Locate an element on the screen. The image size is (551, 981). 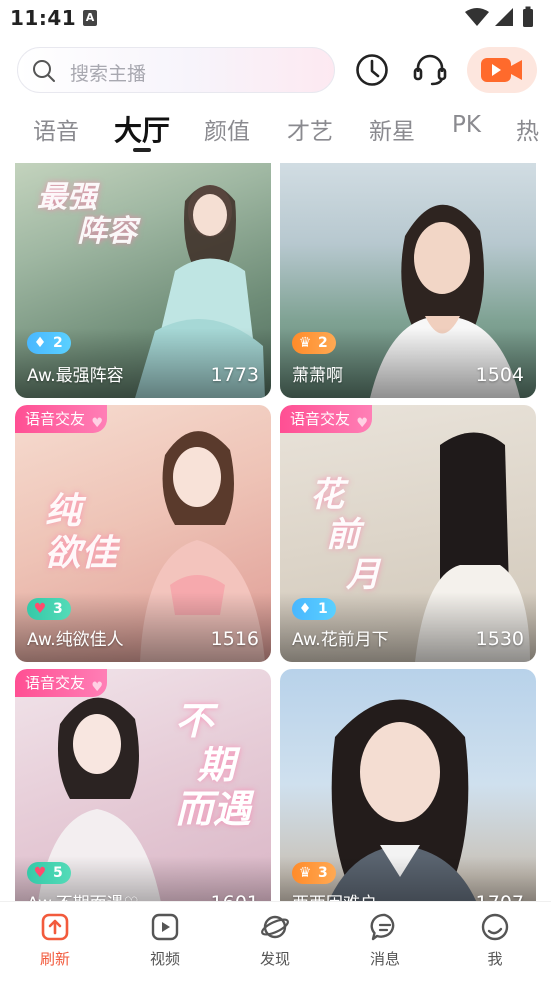
status-time: 11:41 is located at coordinates (43, 18).